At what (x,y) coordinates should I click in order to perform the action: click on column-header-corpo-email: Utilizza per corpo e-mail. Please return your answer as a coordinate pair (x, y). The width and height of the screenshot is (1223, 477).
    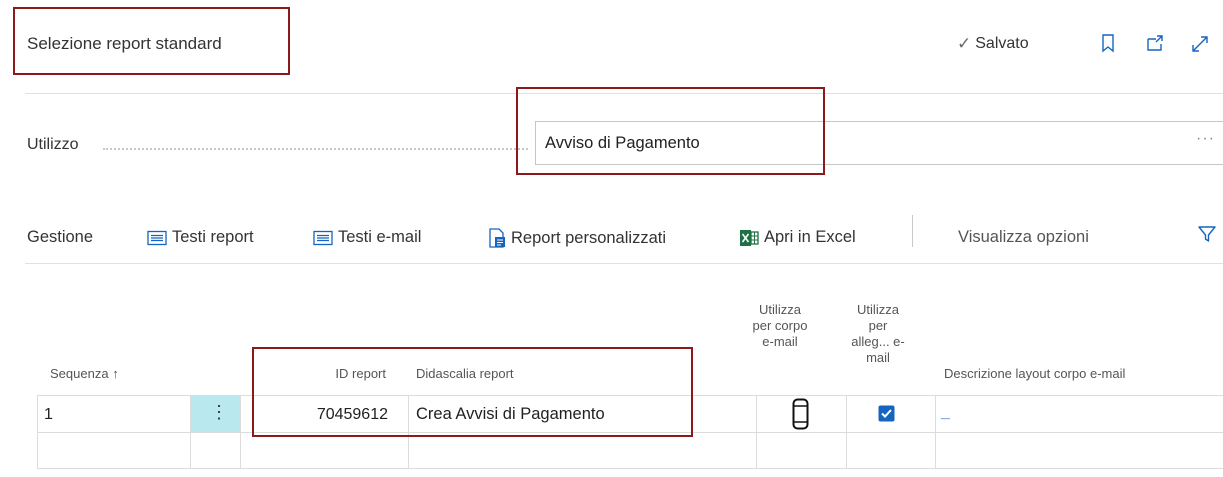
    Looking at the image, I should click on (780, 326).